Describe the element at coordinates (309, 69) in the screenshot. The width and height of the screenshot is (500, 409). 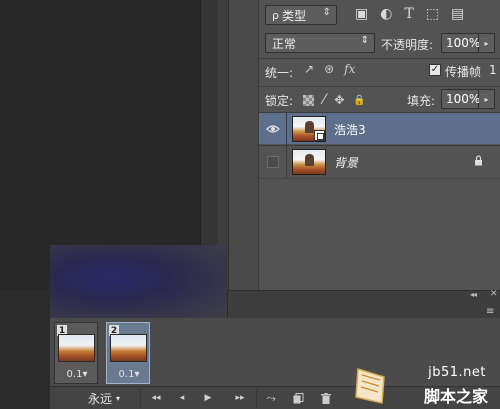
I see `unify-position-icon: ↗` at that location.